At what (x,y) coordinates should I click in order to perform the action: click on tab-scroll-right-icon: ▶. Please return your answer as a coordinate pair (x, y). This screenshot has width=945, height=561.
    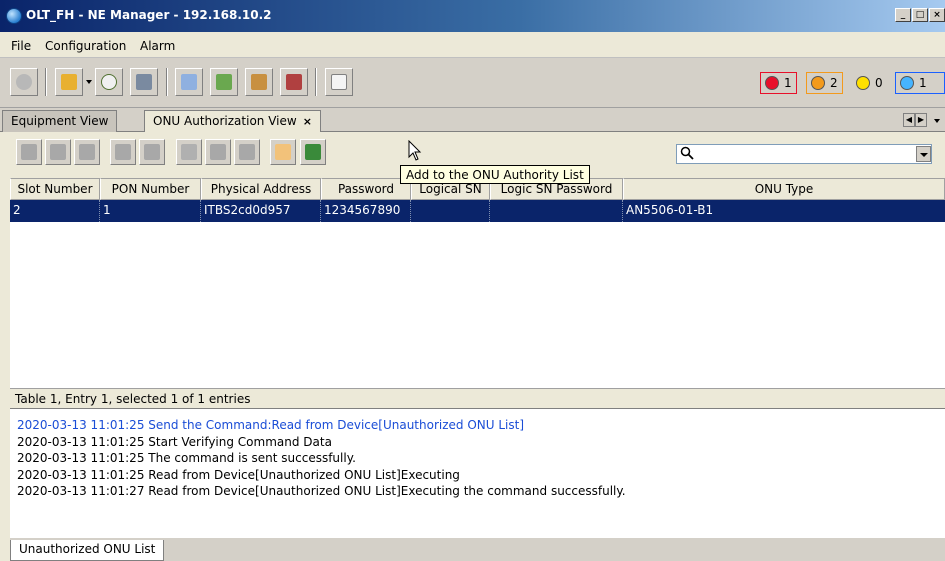
    Looking at the image, I should click on (921, 120).